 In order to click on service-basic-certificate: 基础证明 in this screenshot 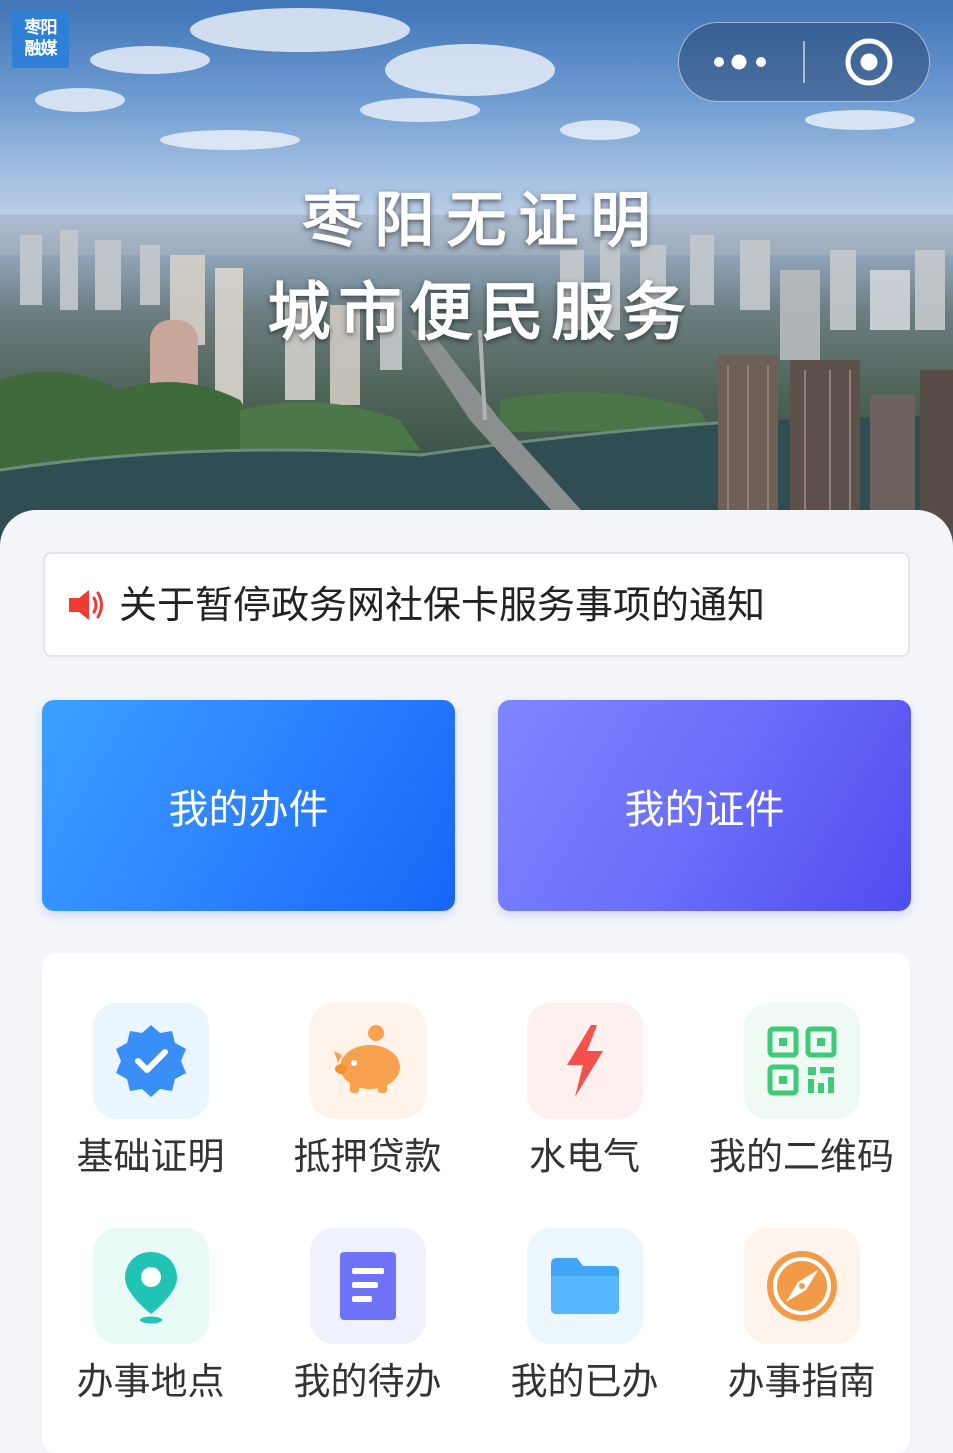, I will do `click(150, 1065)`.